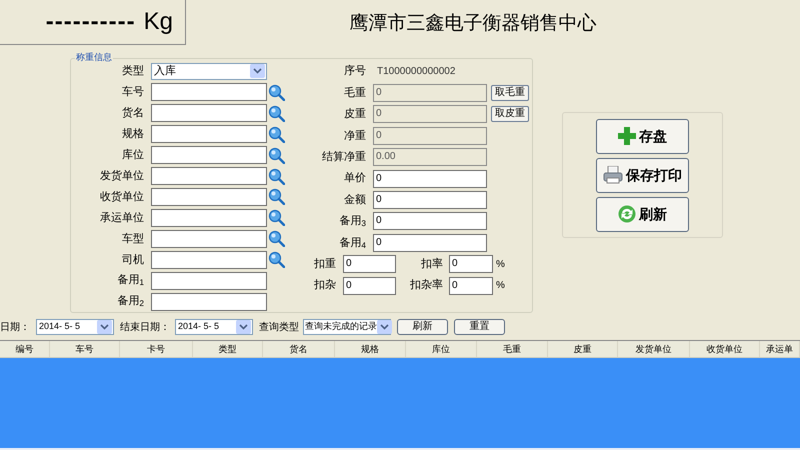 The width and height of the screenshot is (800, 450). What do you see at coordinates (613, 175) in the screenshot?
I see `printer-icon` at bounding box center [613, 175].